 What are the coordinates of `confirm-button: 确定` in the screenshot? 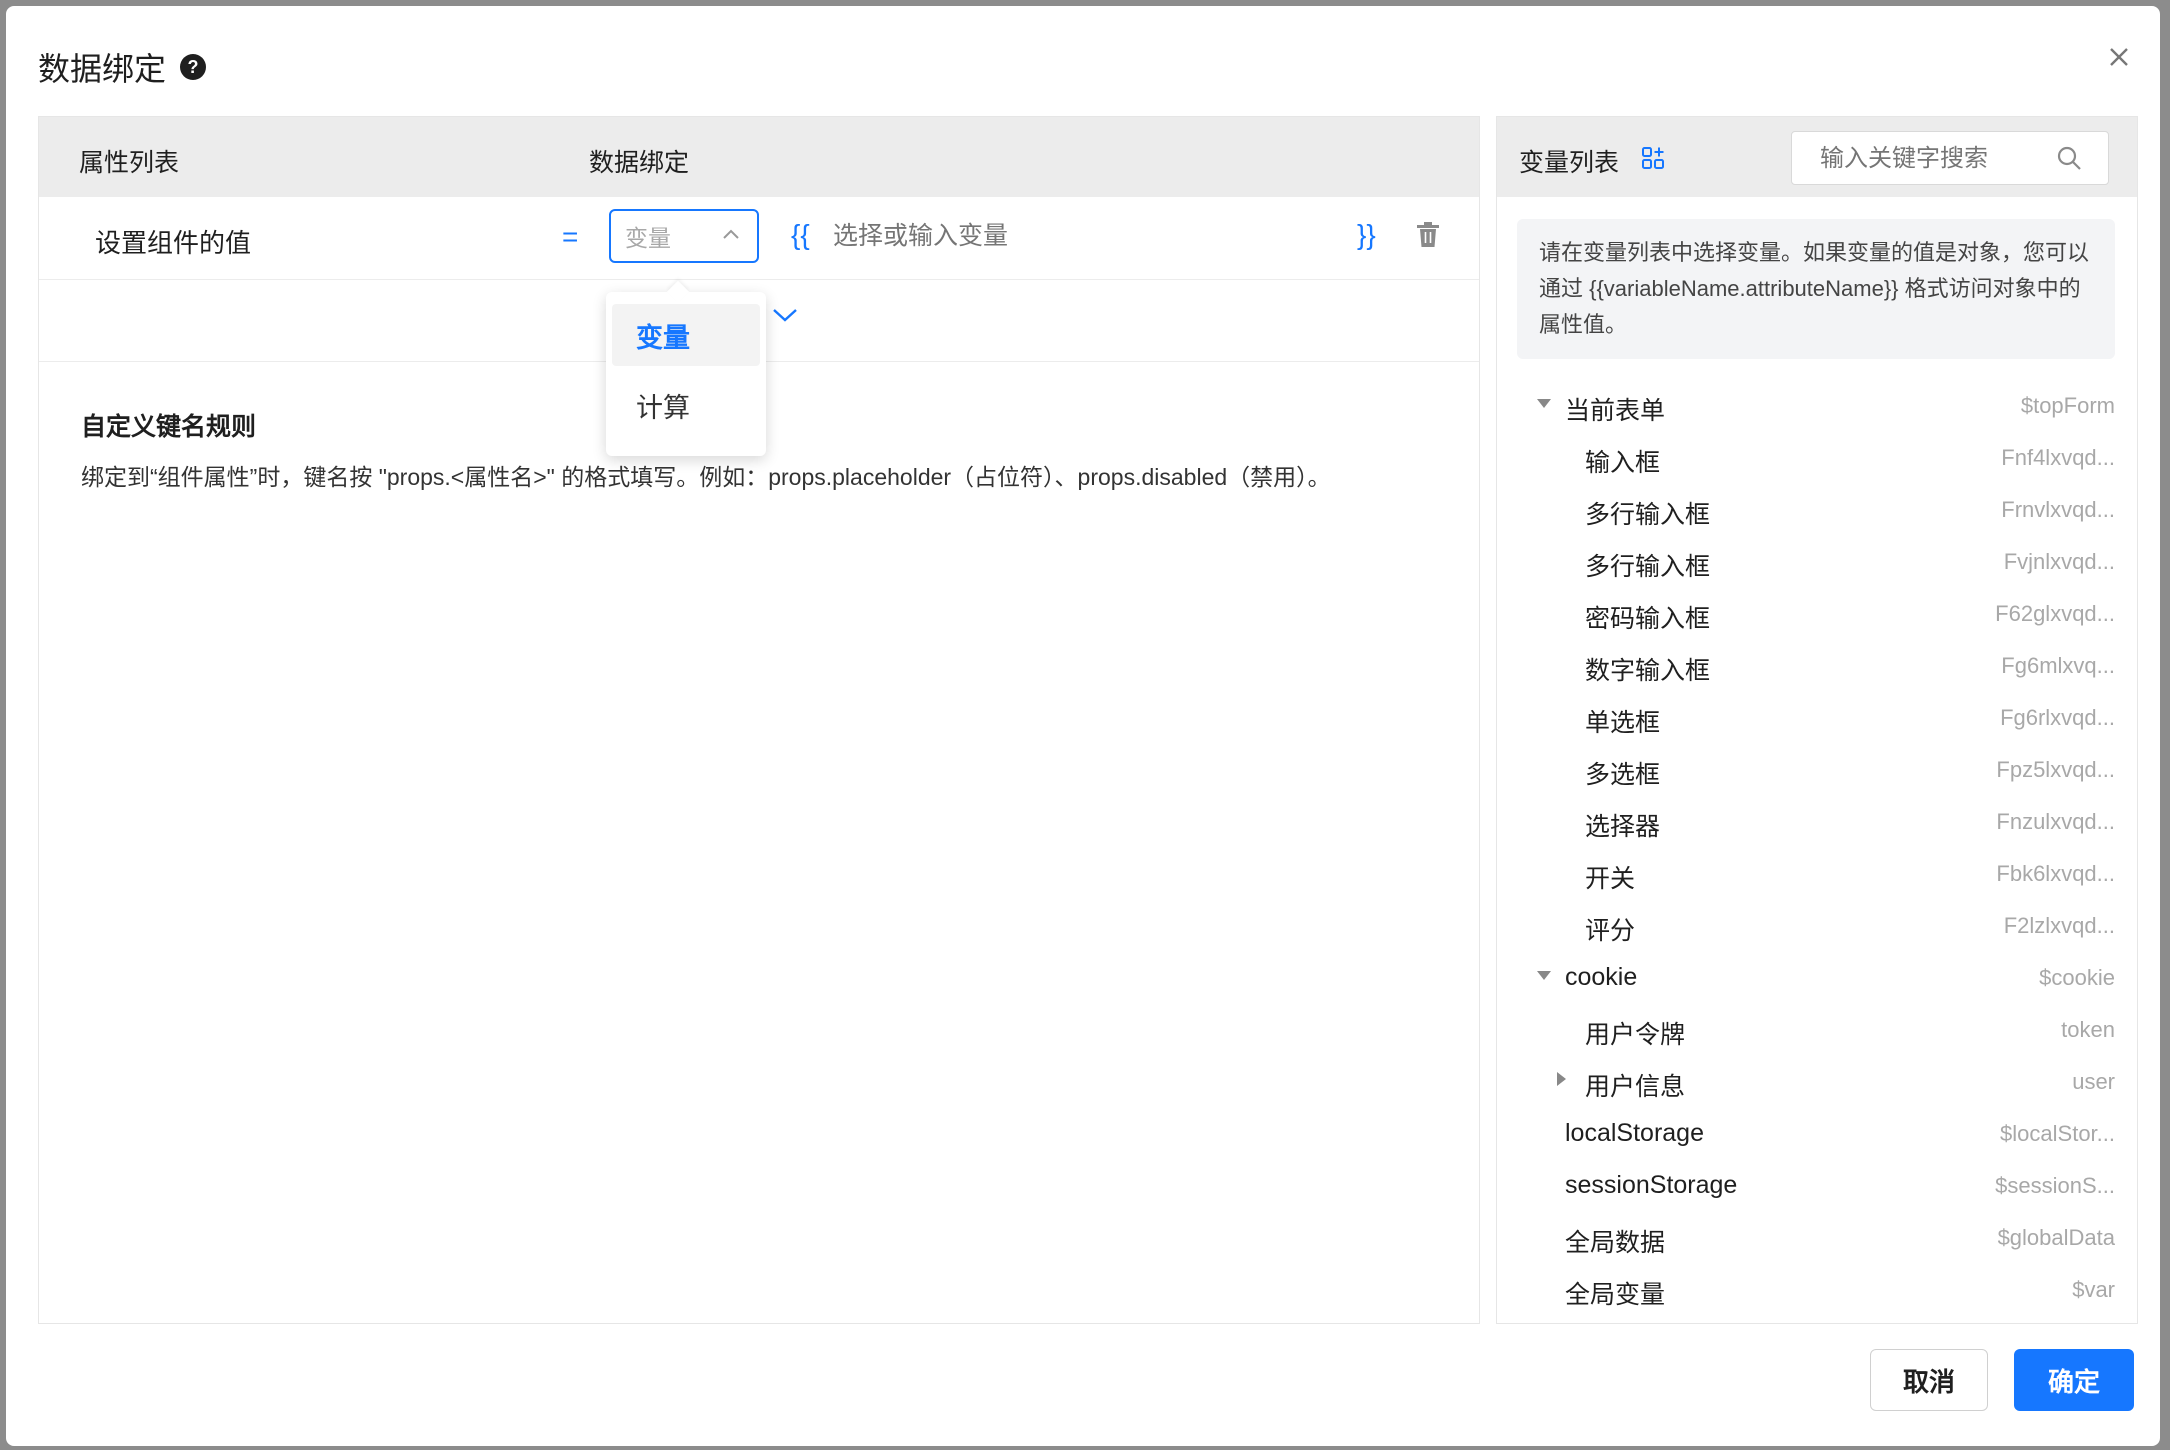 It's located at (2074, 1380).